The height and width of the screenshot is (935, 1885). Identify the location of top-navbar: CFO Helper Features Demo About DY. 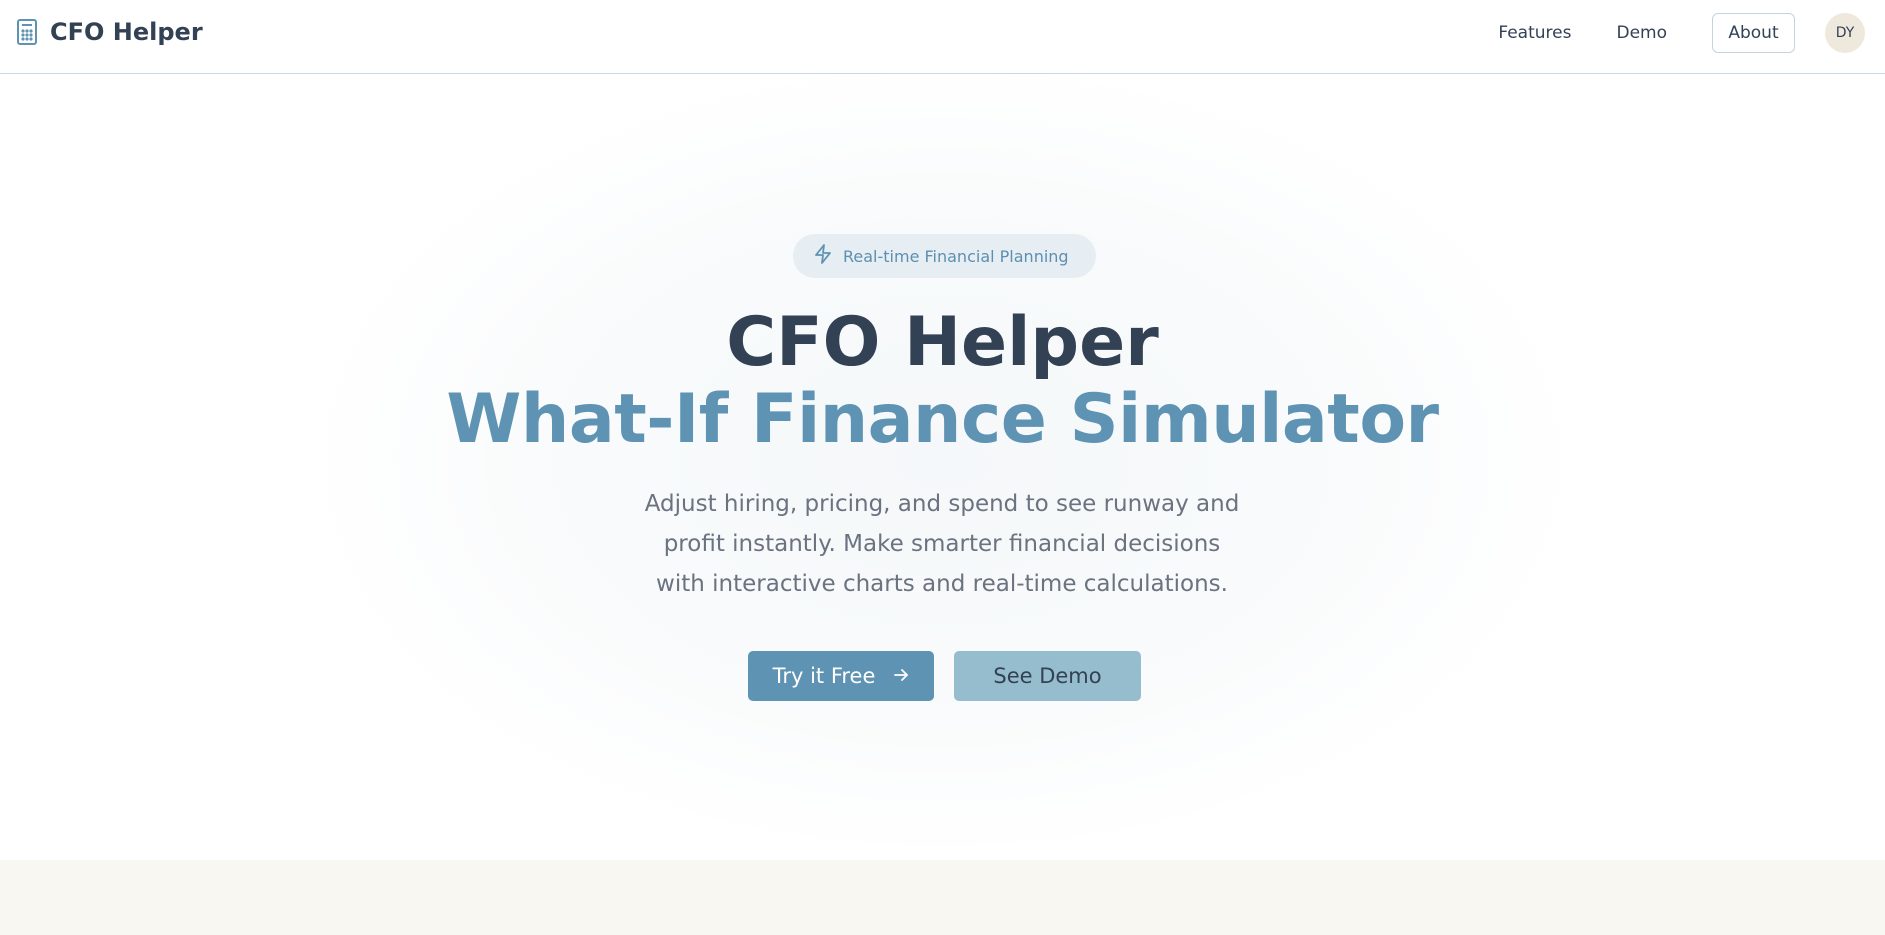
(942, 37).